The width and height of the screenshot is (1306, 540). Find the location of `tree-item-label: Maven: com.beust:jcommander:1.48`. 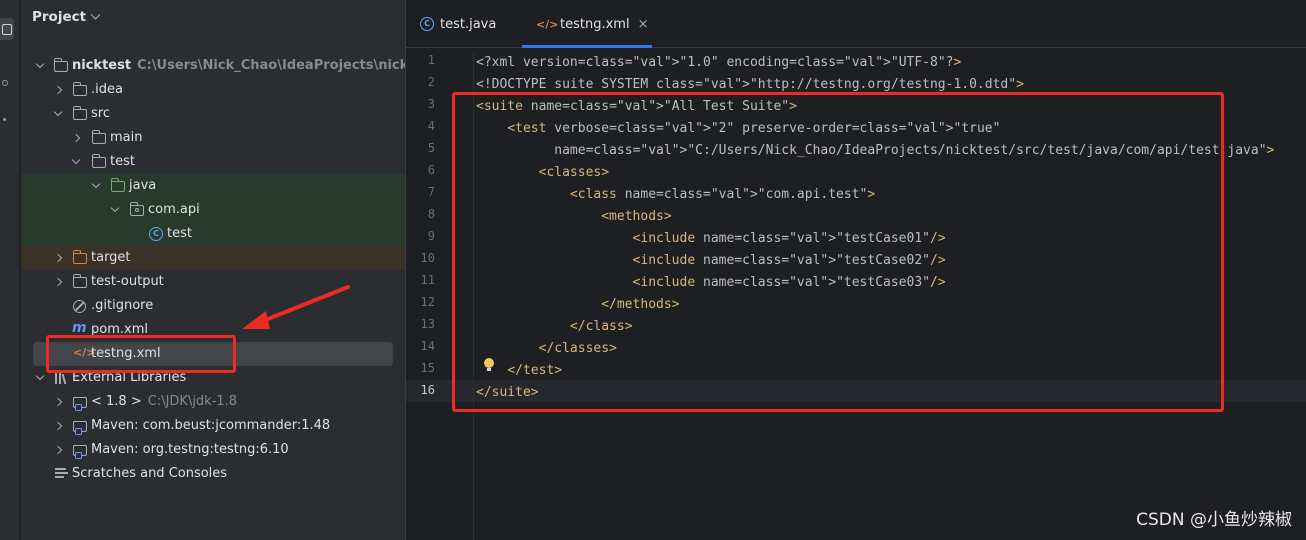

tree-item-label: Maven: com.beust:jcommander:1.48 is located at coordinates (211, 425).